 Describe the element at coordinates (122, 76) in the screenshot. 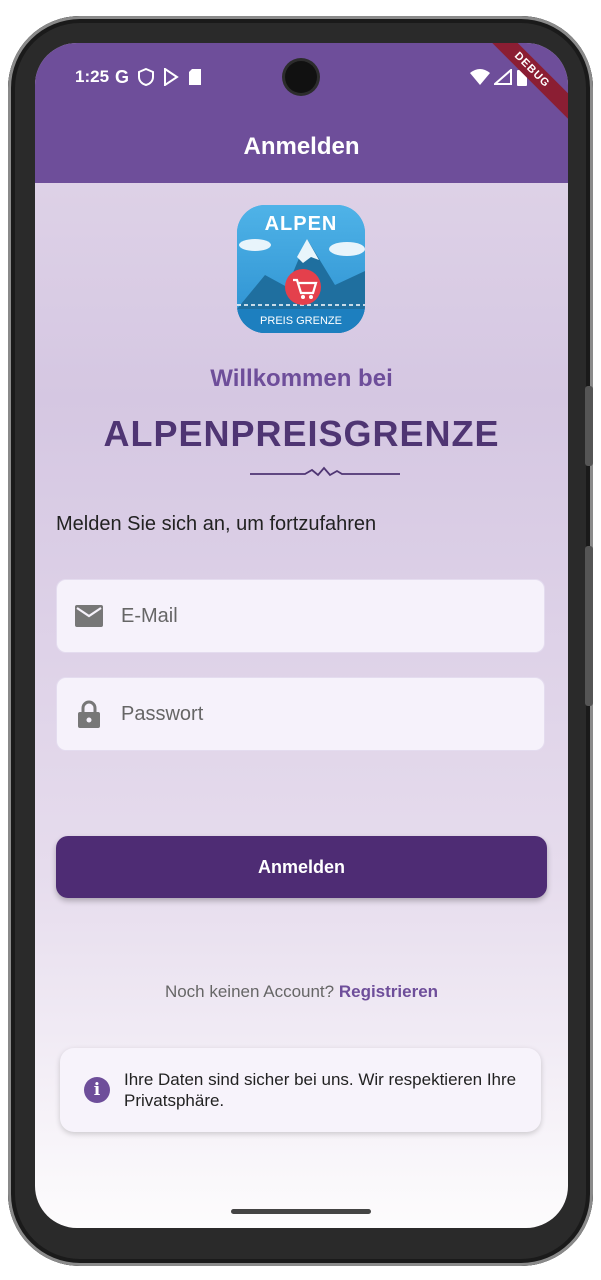

I see `google-icon: G` at that location.